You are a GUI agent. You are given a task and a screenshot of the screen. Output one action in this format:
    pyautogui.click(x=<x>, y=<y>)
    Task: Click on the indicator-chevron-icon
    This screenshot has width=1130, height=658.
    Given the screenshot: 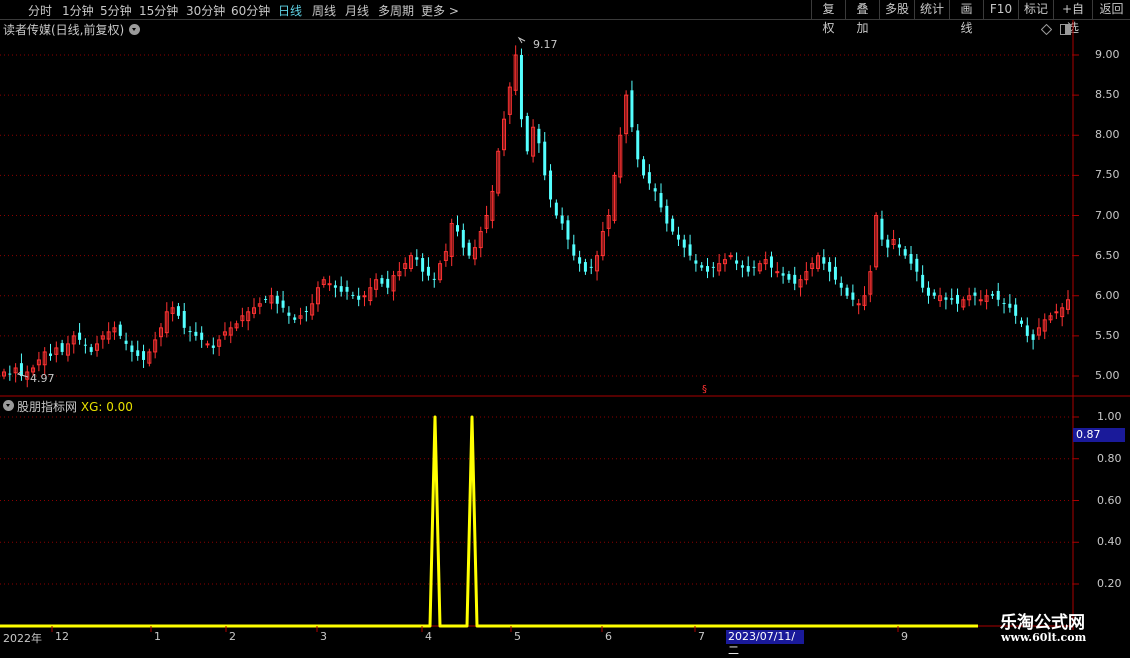 What is the action you would take?
    pyautogui.click(x=8, y=405)
    